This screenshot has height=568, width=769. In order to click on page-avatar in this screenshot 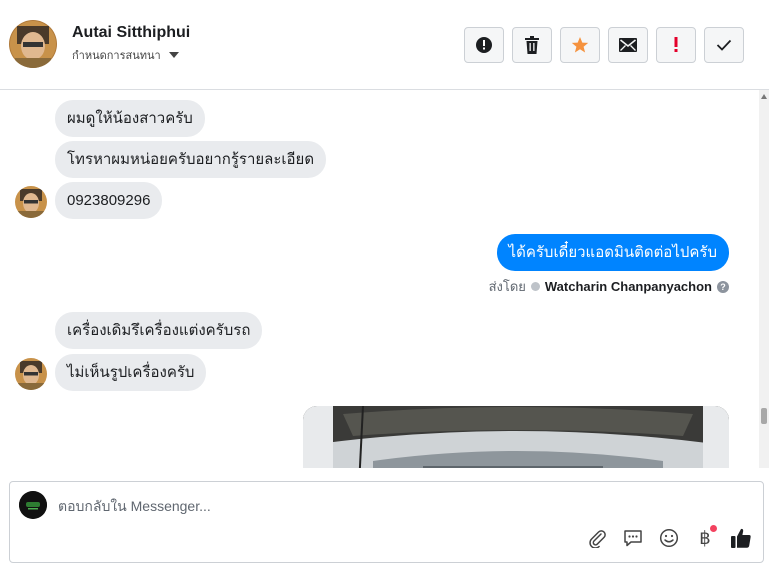, I will do `click(33, 505)`.